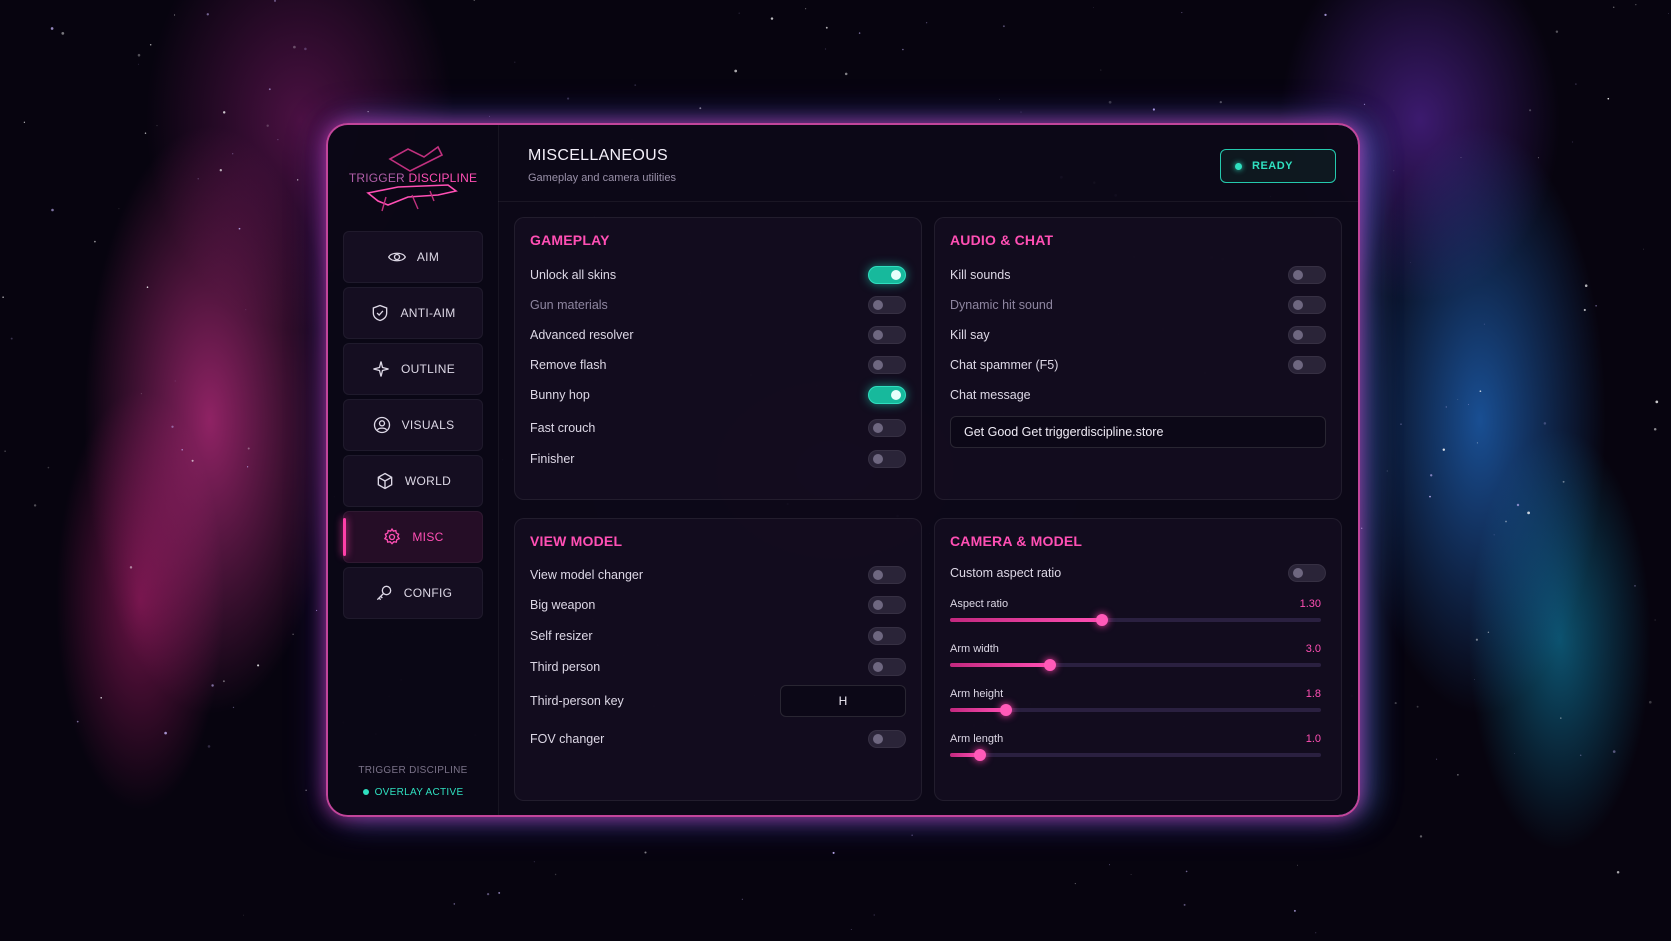  Describe the element at coordinates (381, 369) in the screenshot. I see `sparkle-icon` at that location.